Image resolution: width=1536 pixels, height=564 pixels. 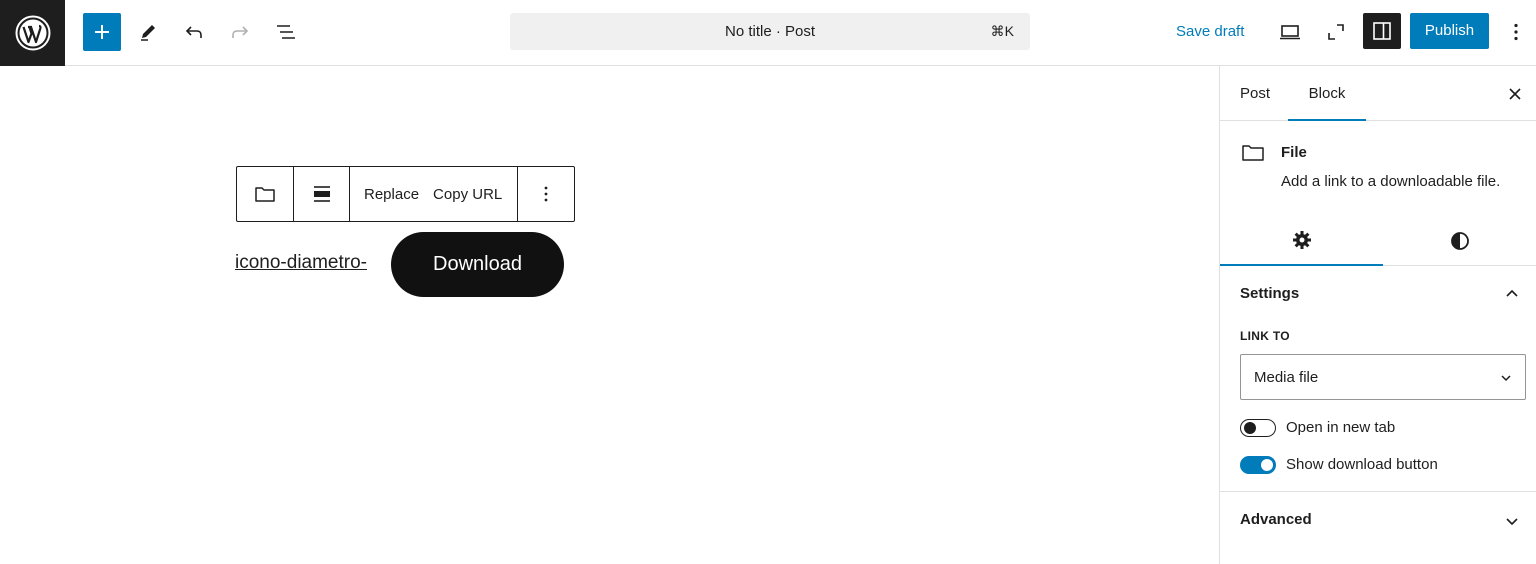 I want to click on inspector-tabs, so click(x=1378, y=241).